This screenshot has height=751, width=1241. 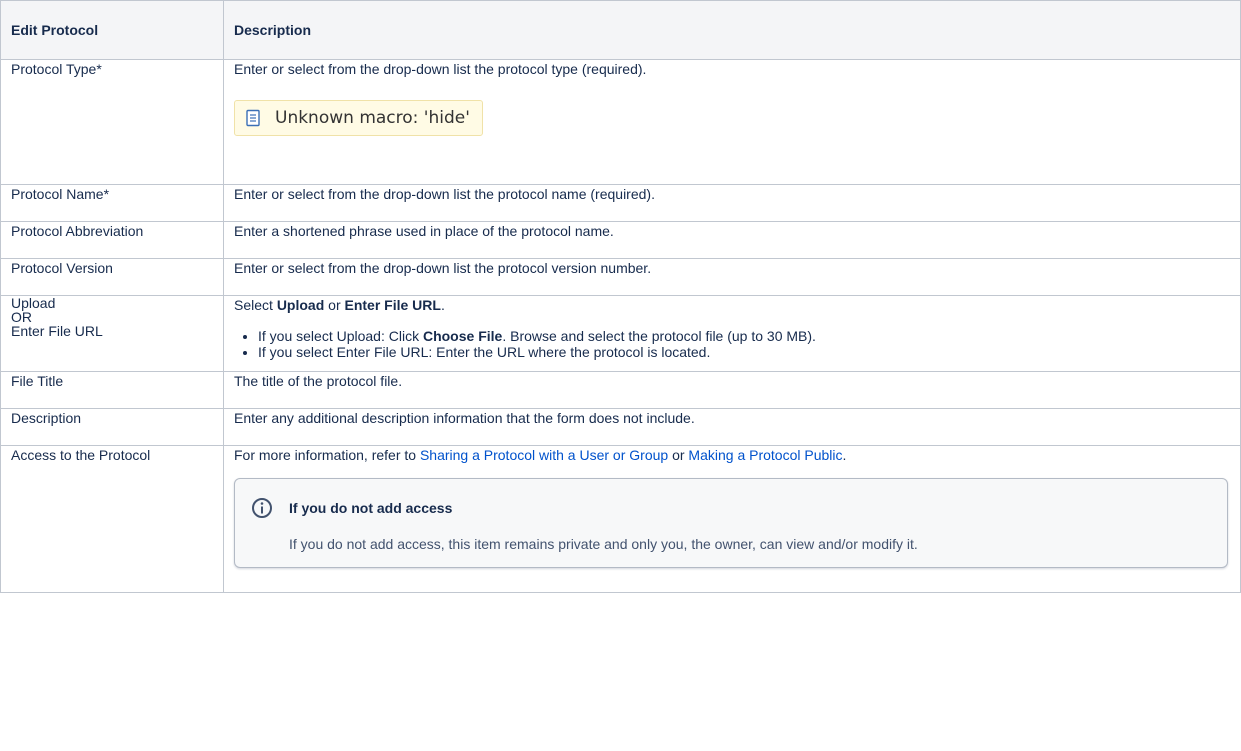 I want to click on unknown-macro-box: Unknown macro: 'hide', so click(x=358, y=118).